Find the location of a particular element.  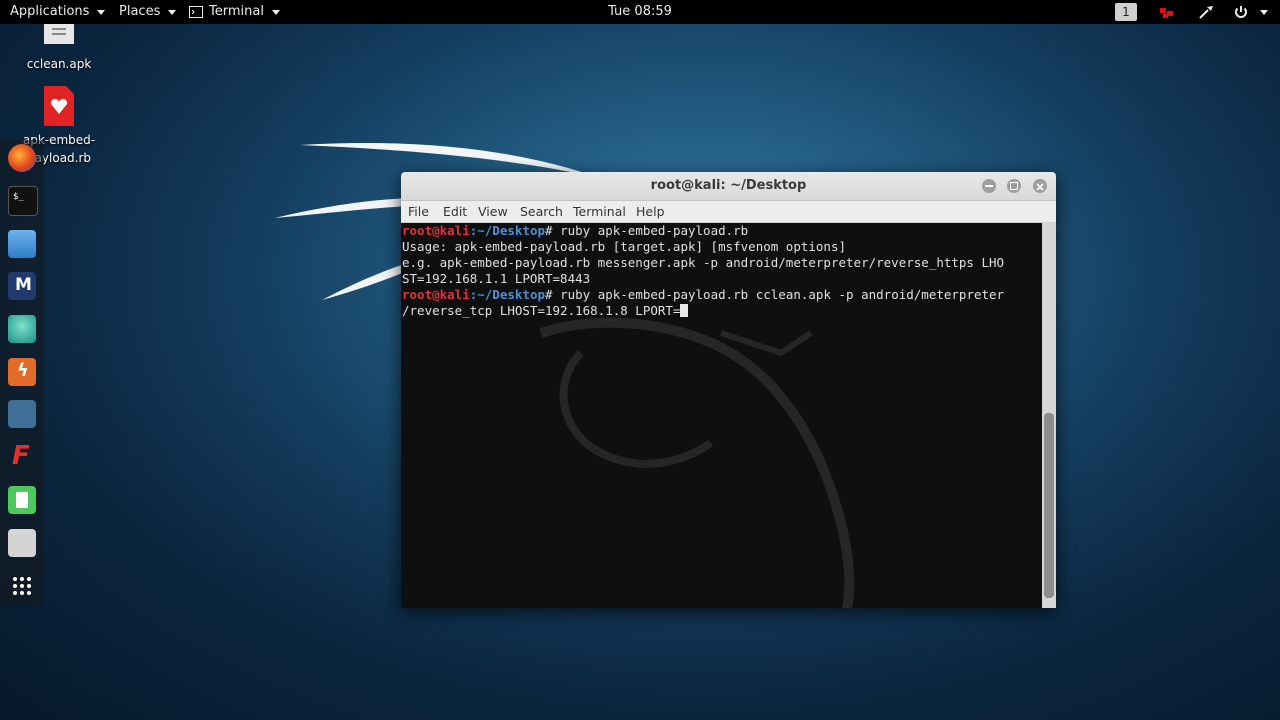

places-label: Places is located at coordinates (140, 11).